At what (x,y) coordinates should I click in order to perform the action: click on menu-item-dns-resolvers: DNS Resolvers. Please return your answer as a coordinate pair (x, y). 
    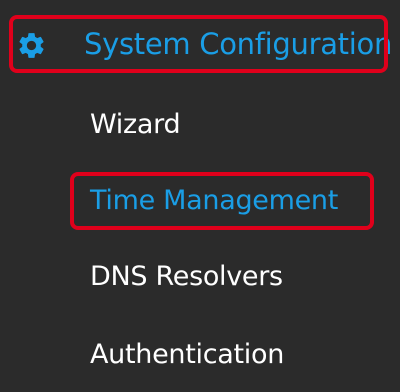
    Looking at the image, I should click on (186, 277).